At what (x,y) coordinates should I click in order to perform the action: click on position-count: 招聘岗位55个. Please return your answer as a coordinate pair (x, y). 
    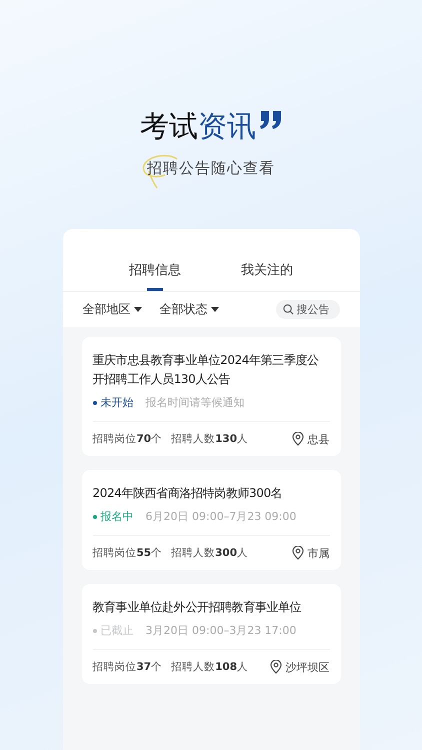
    Looking at the image, I should click on (127, 553).